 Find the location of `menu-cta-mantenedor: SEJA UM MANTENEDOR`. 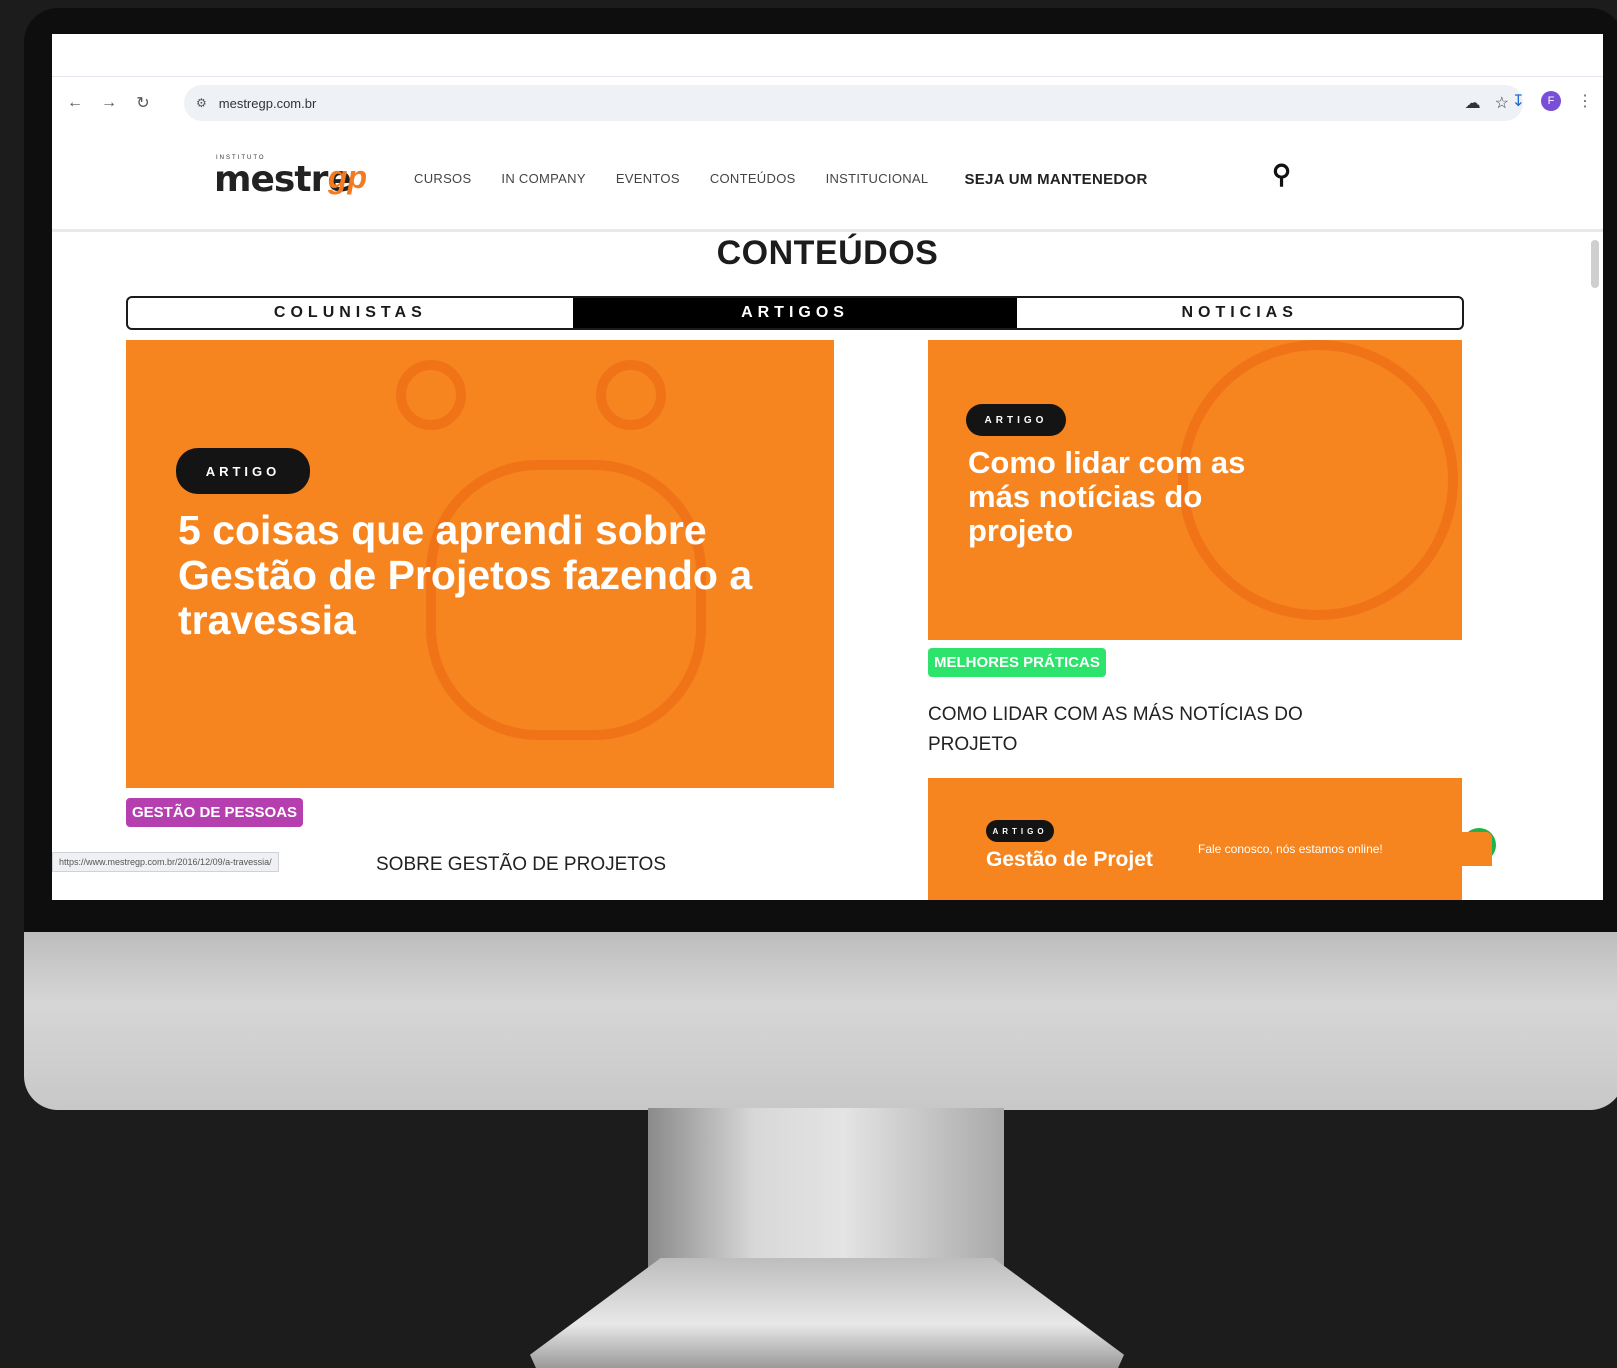

menu-cta-mantenedor: SEJA UM MANTENEDOR is located at coordinates (1055, 179).